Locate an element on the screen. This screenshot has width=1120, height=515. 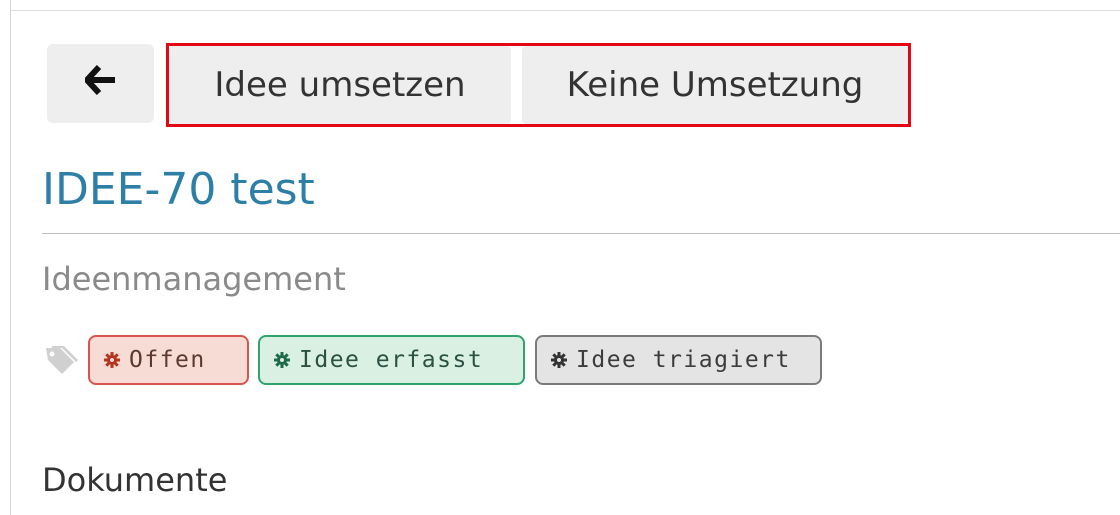
tags-icon is located at coordinates (61, 363).